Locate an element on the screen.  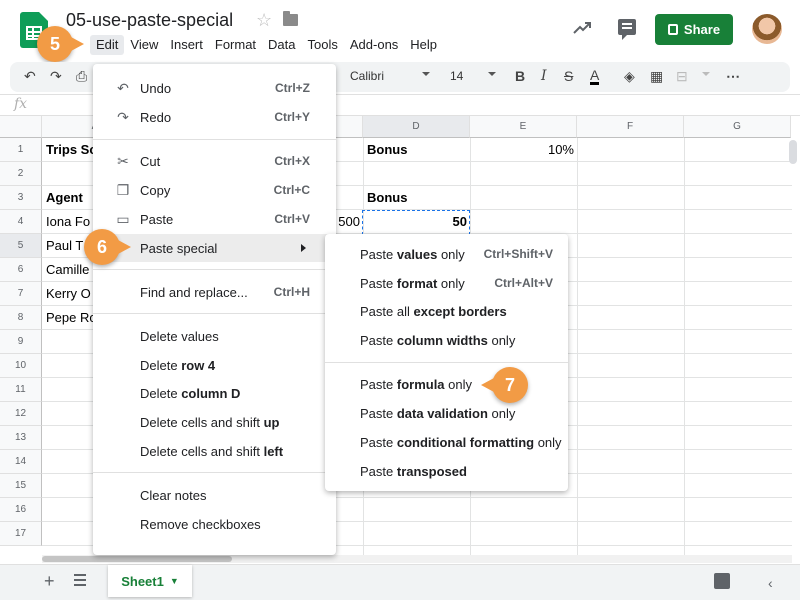
share-button: Share is located at coordinates (694, 29).